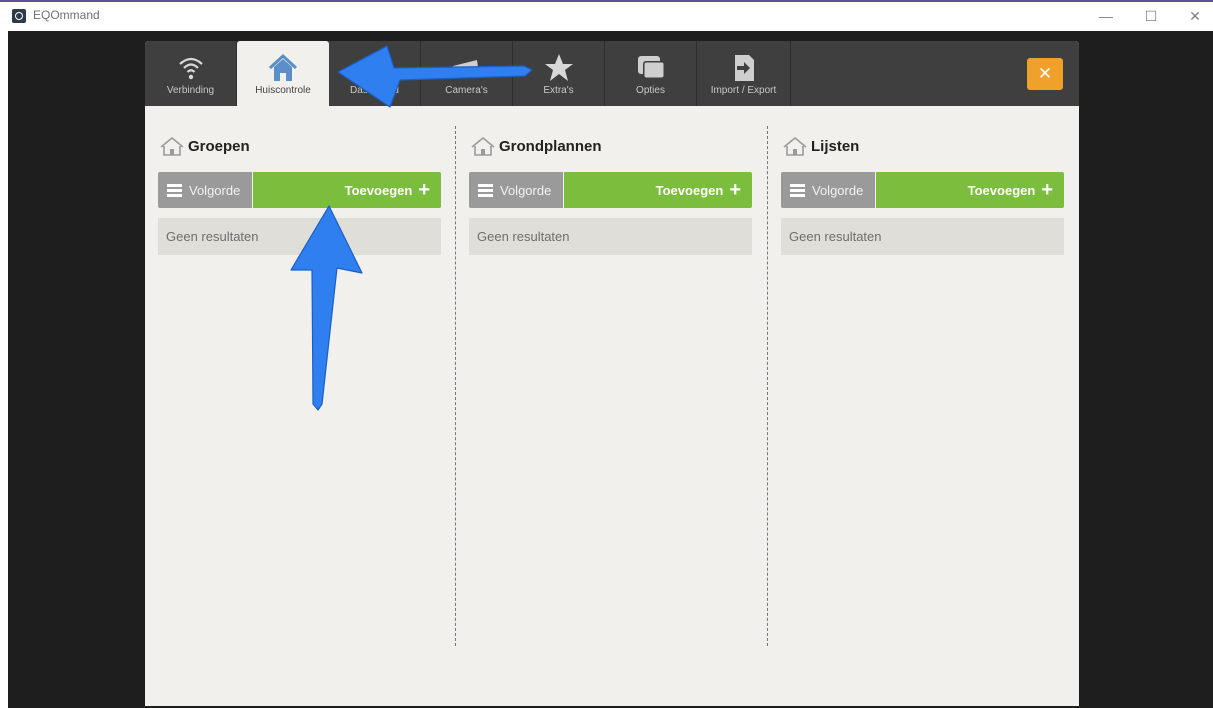 The height and width of the screenshot is (708, 1213). Describe the element at coordinates (19, 16) in the screenshot. I see `app-logo-icon` at that location.